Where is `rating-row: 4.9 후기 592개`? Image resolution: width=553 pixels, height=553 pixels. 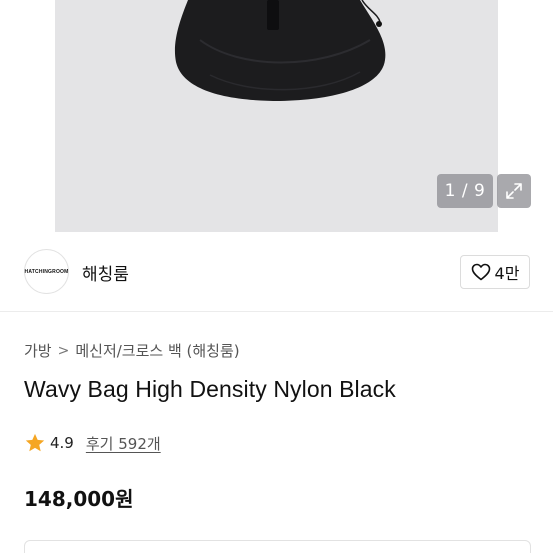 rating-row: 4.9 후기 592개 is located at coordinates (92, 443).